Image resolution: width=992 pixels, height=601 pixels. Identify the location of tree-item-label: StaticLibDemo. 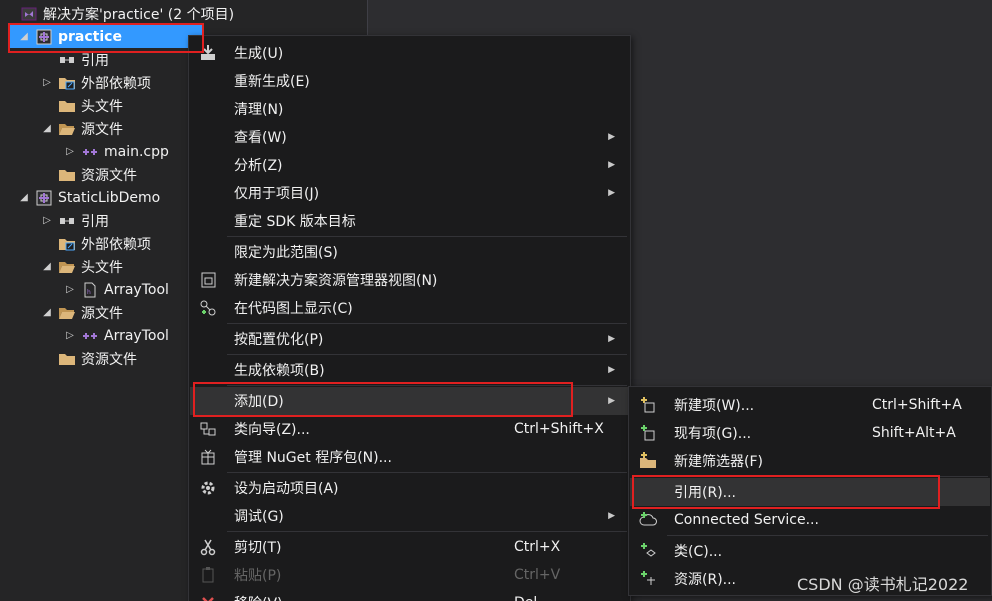
(109, 197).